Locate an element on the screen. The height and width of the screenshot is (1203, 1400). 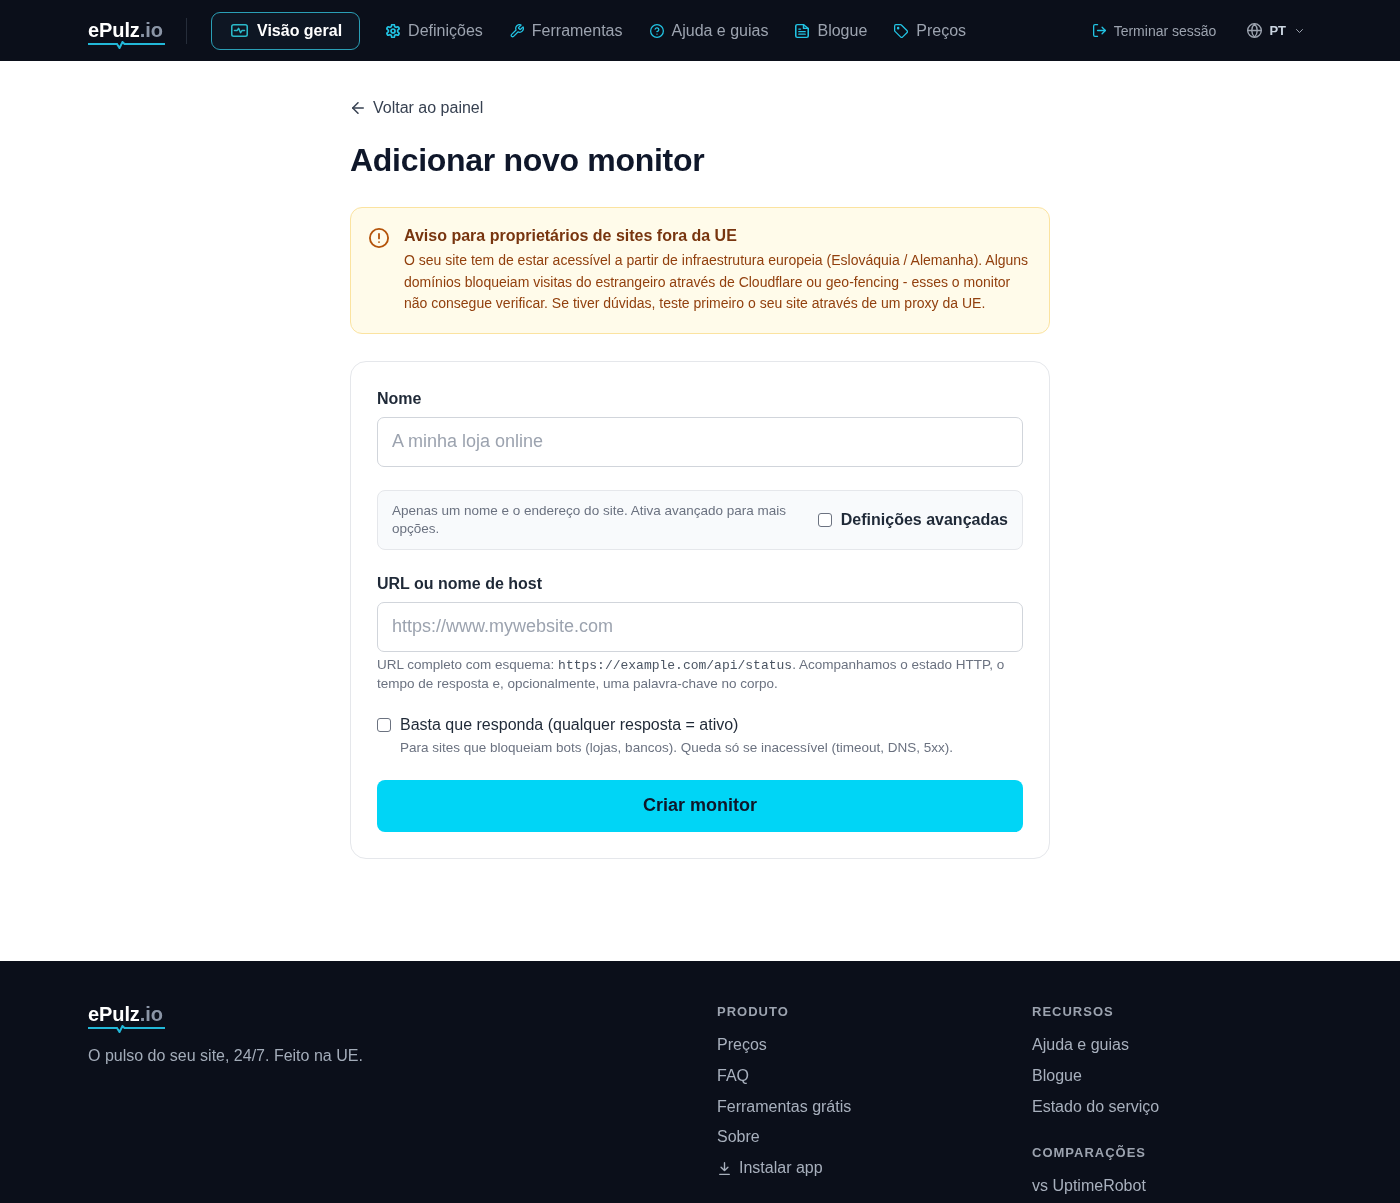
footer-link: Ferramentas grátis is located at coordinates (784, 1106).